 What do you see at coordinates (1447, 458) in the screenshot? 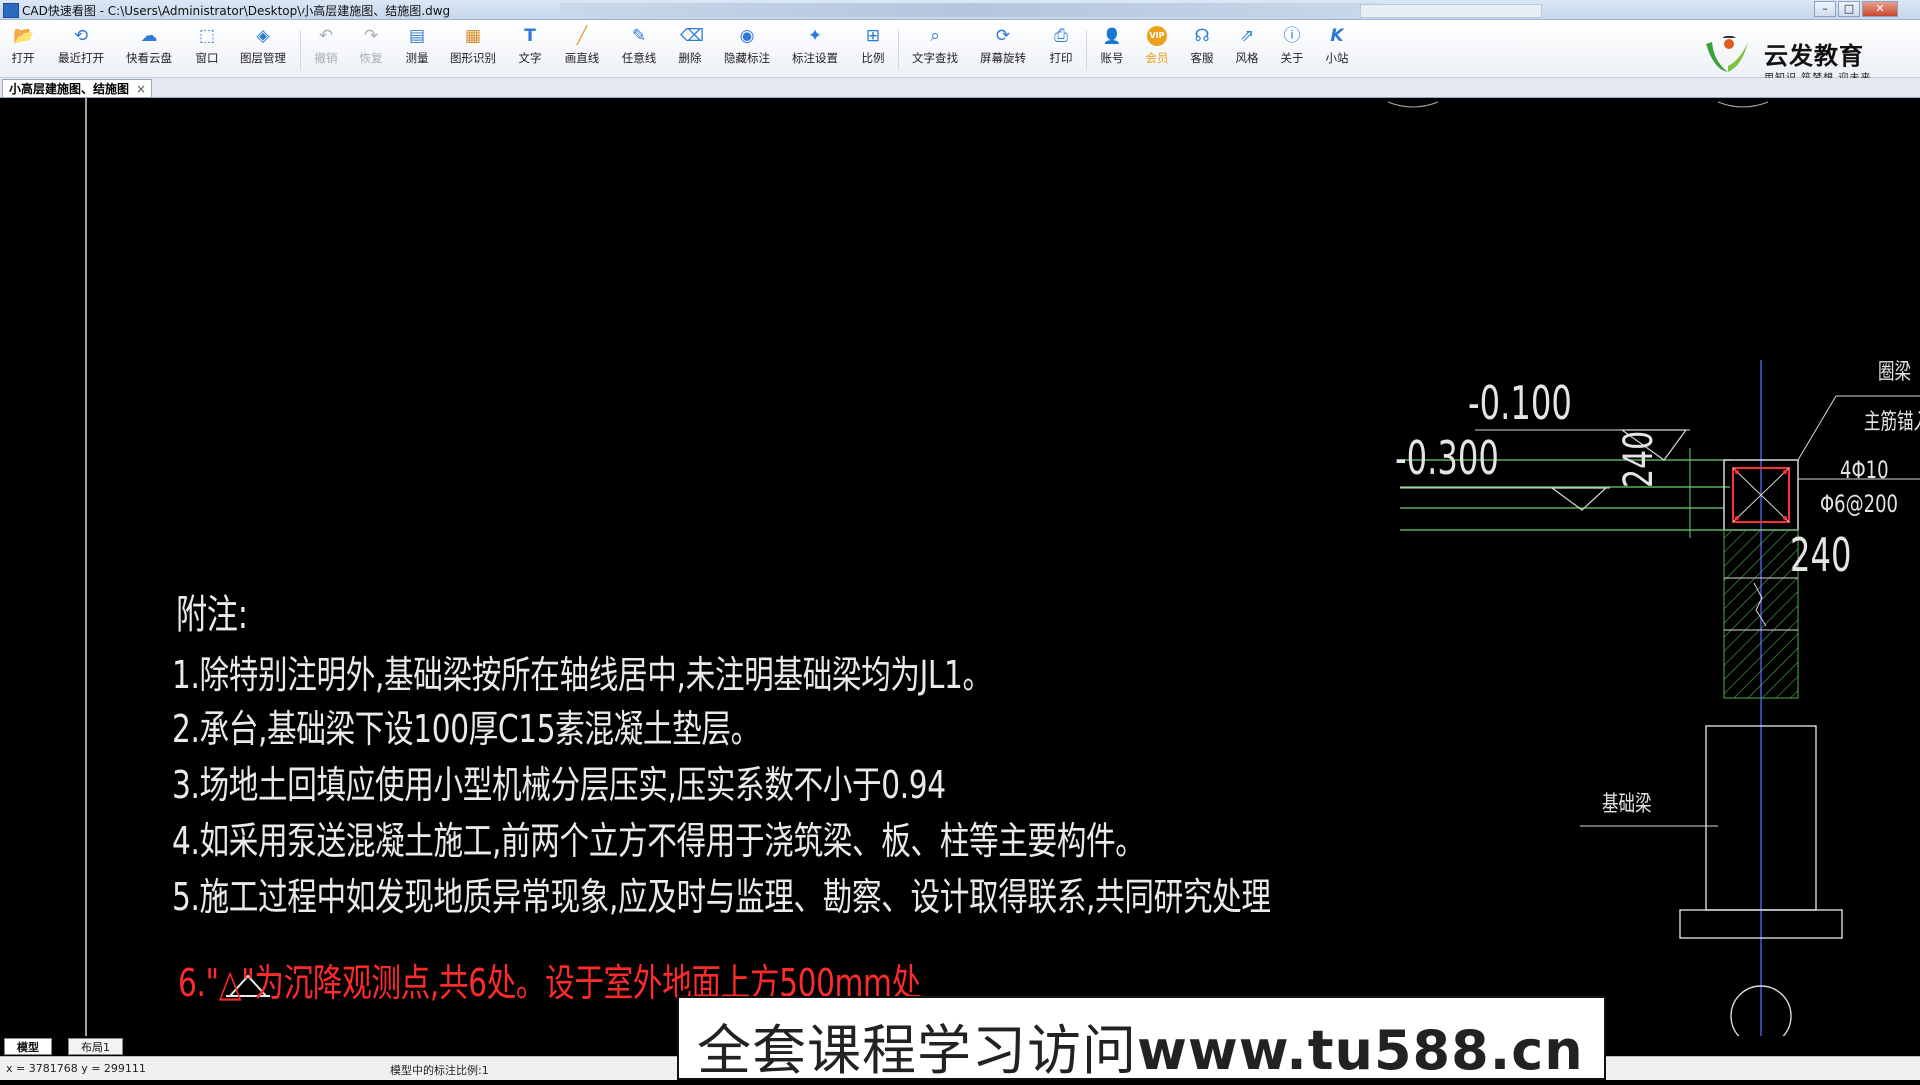
I see `elevation-label: -0.300` at bounding box center [1447, 458].